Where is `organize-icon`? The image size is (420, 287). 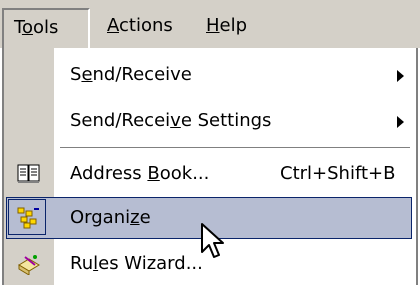 organize-icon is located at coordinates (29, 218).